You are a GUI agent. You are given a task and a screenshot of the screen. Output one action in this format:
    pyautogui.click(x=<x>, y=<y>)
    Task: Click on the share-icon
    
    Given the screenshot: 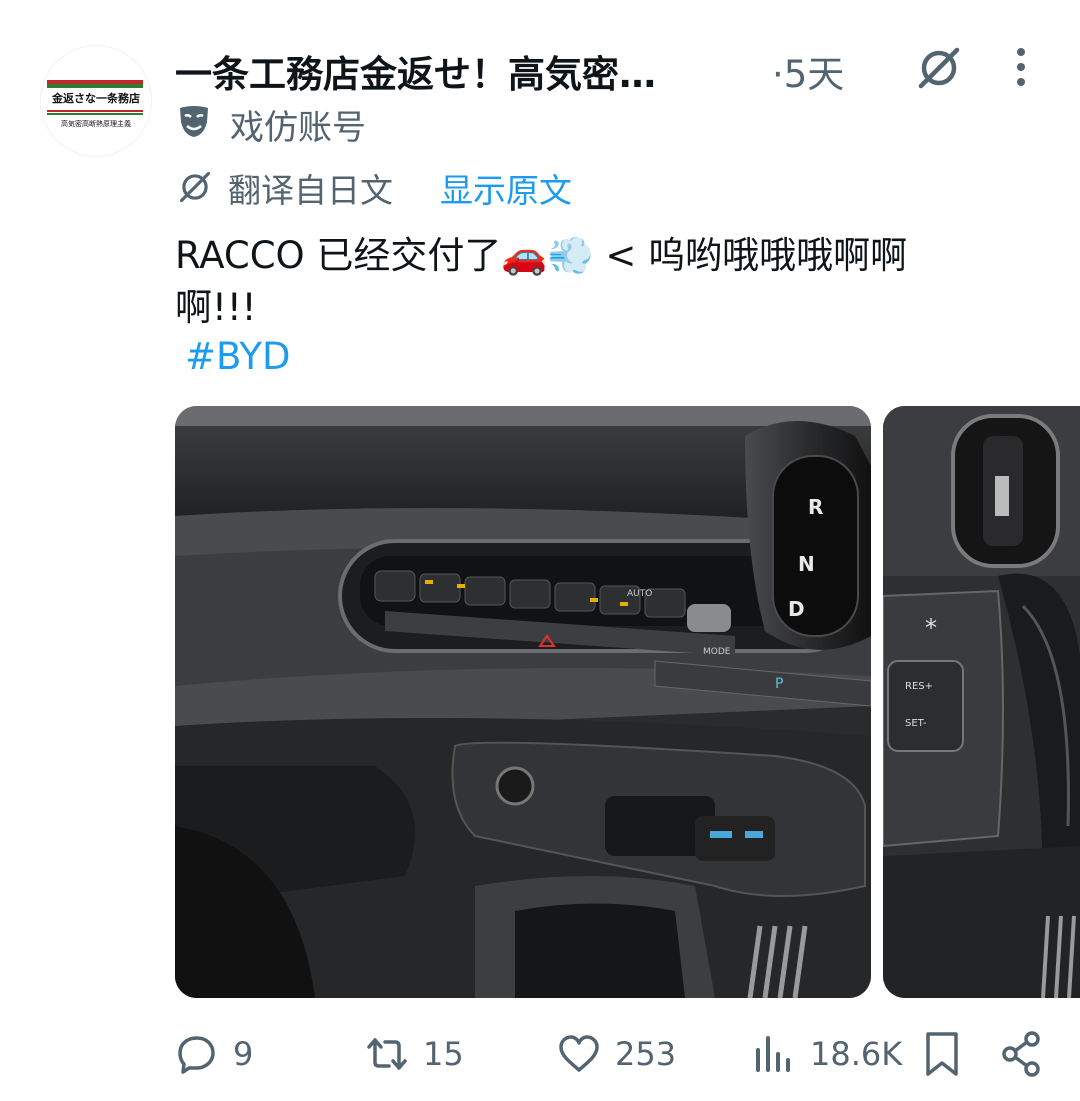 What is the action you would take?
    pyautogui.click(x=1022, y=1054)
    